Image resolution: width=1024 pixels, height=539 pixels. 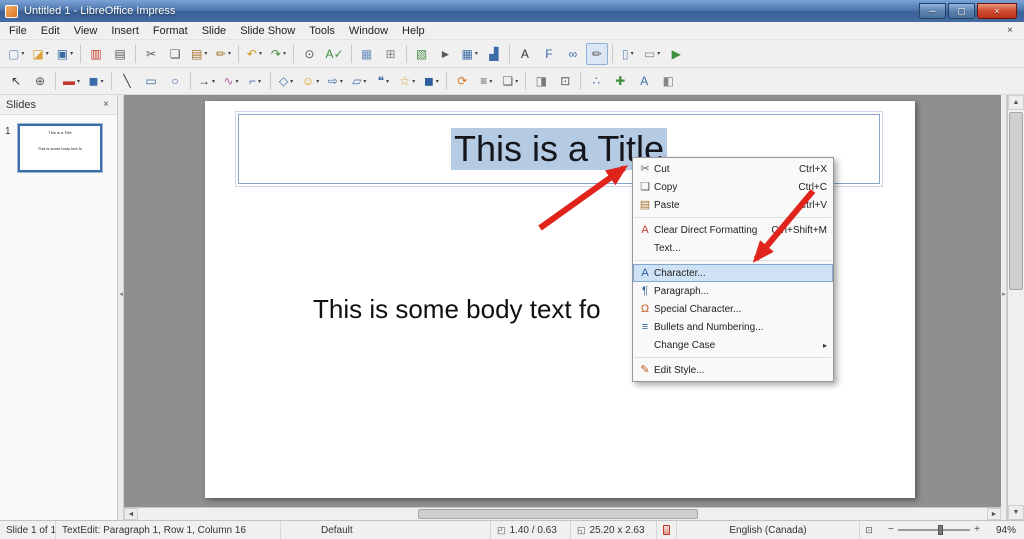 What do you see at coordinates (446, 54) in the screenshot?
I see `insert-media-button: ►` at bounding box center [446, 54].